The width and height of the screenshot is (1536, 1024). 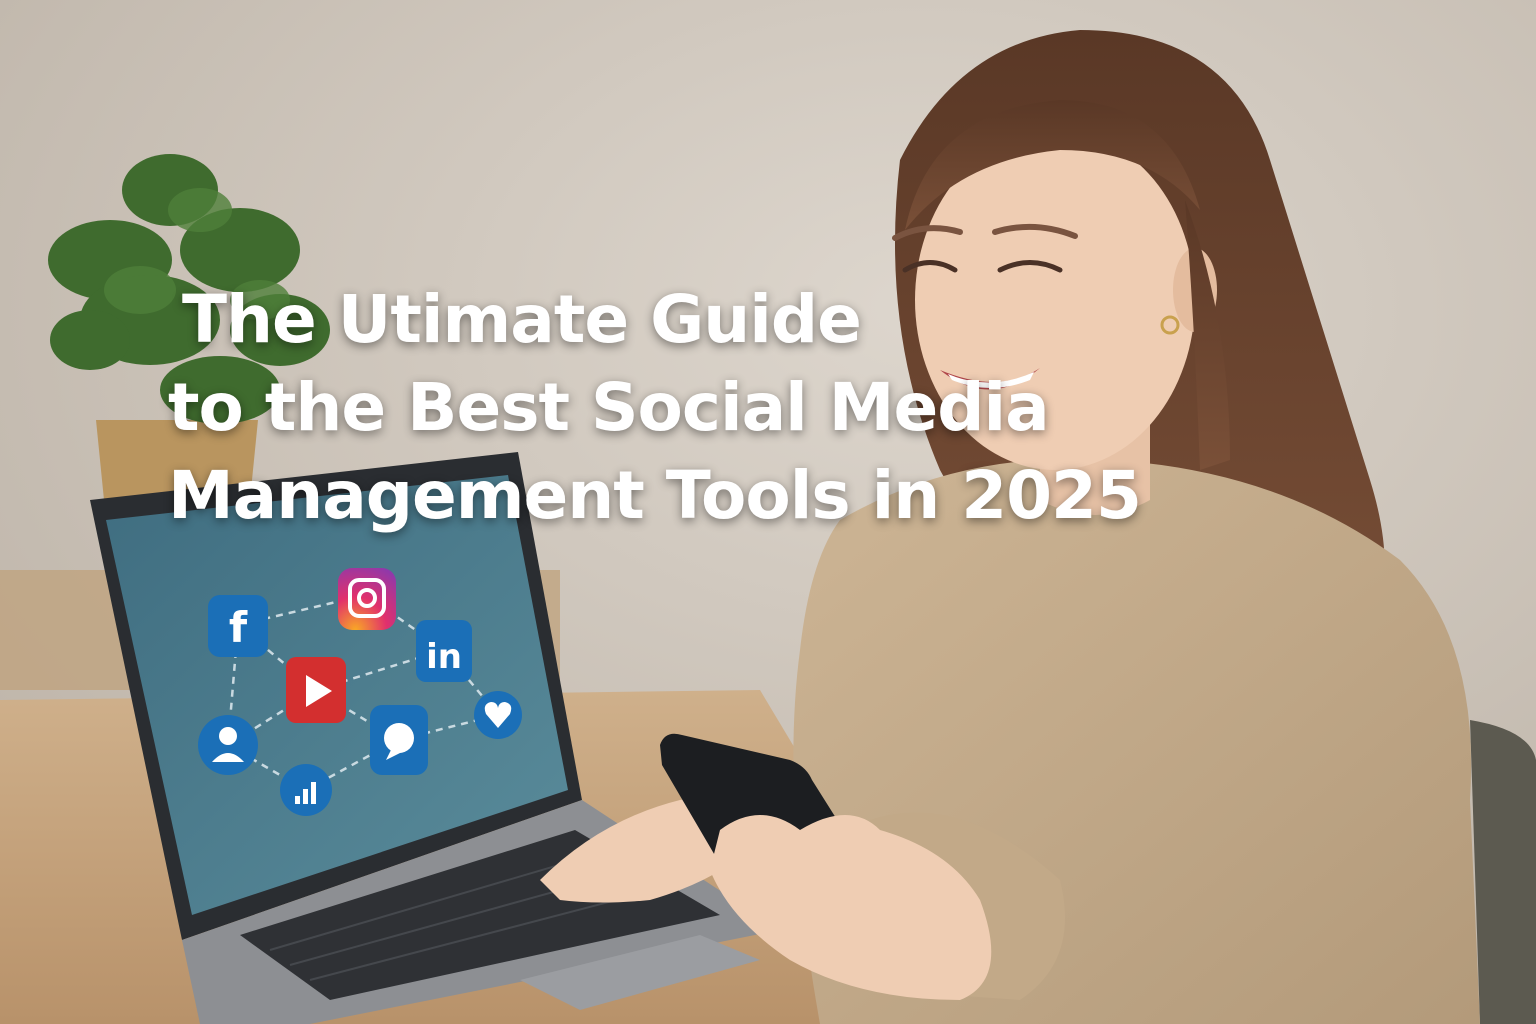 I want to click on headline-line-3: Management Tools in 2025, so click(x=655, y=495).